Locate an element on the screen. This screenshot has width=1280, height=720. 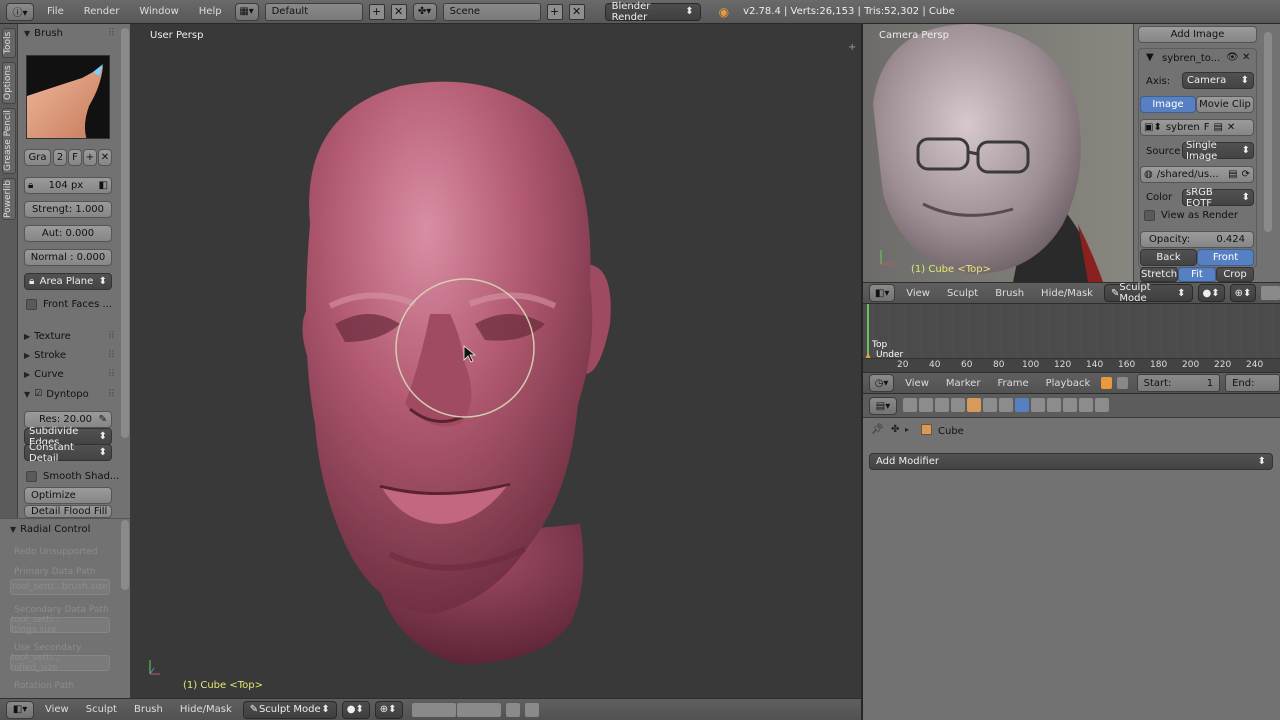
tab-grease-pencil: Grease Pencil is located at coordinates (9, 141).